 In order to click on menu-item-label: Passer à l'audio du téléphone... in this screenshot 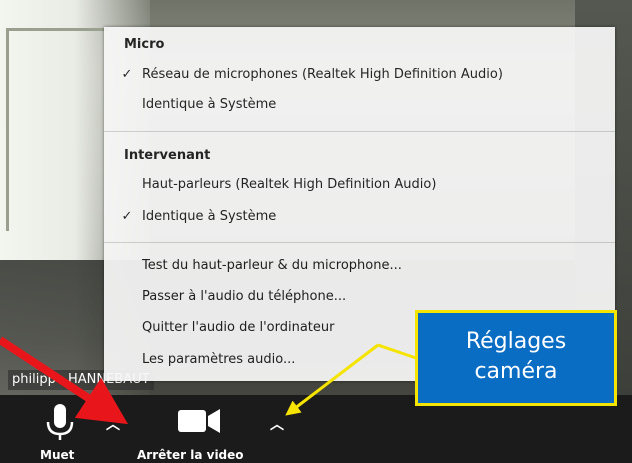, I will do `click(244, 296)`.